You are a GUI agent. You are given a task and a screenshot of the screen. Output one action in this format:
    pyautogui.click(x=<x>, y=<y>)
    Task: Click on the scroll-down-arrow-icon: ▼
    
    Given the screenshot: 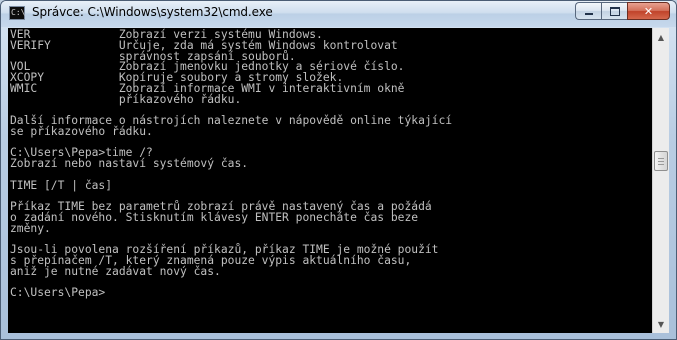 What is the action you would take?
    pyautogui.click(x=661, y=324)
    